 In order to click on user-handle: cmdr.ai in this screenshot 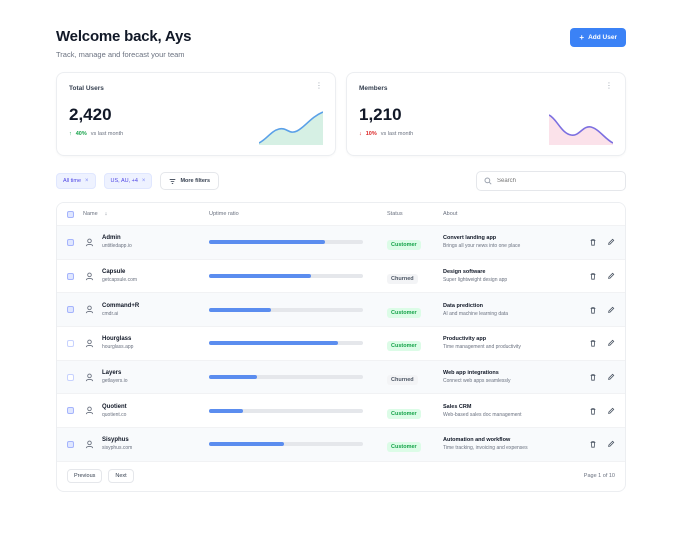, I will do `click(110, 313)`.